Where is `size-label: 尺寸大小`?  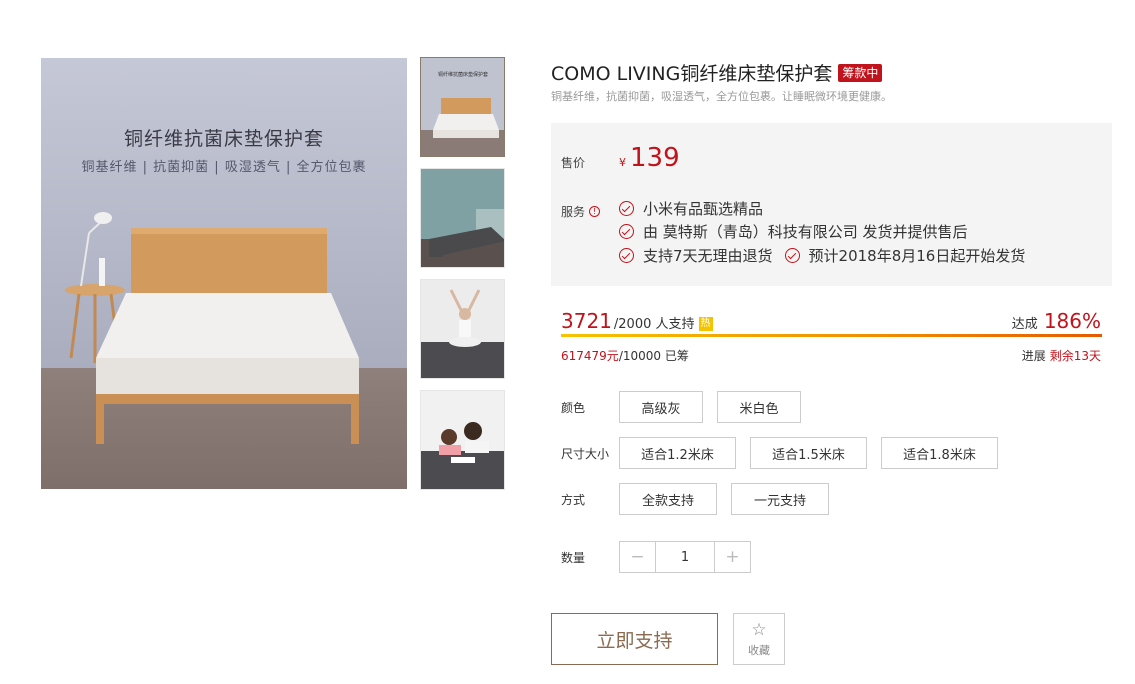 size-label: 尺寸大小 is located at coordinates (585, 454).